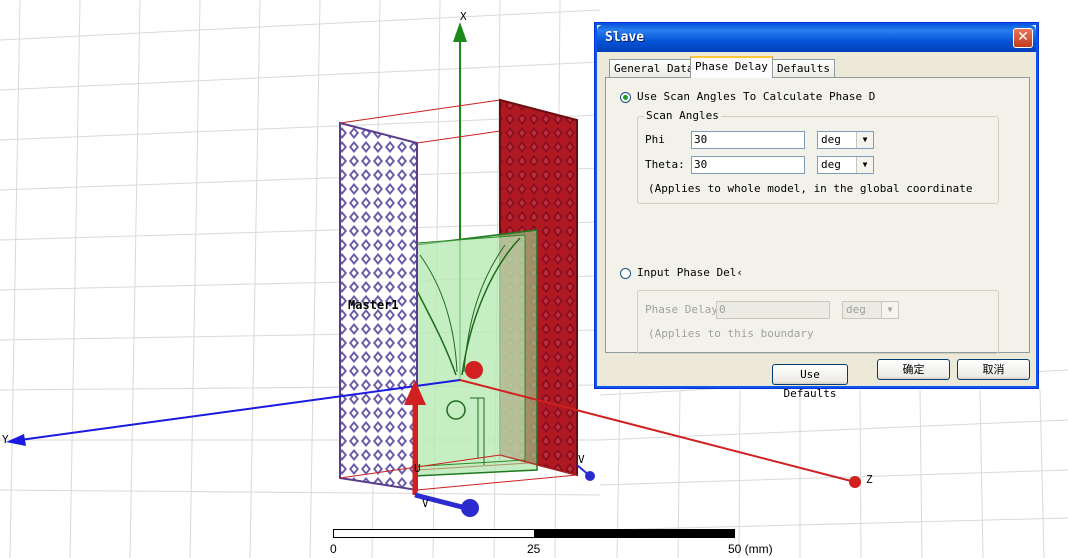 This screenshot has width=1068, height=558. I want to click on x-axis-arrow-icon, so click(460, 32).